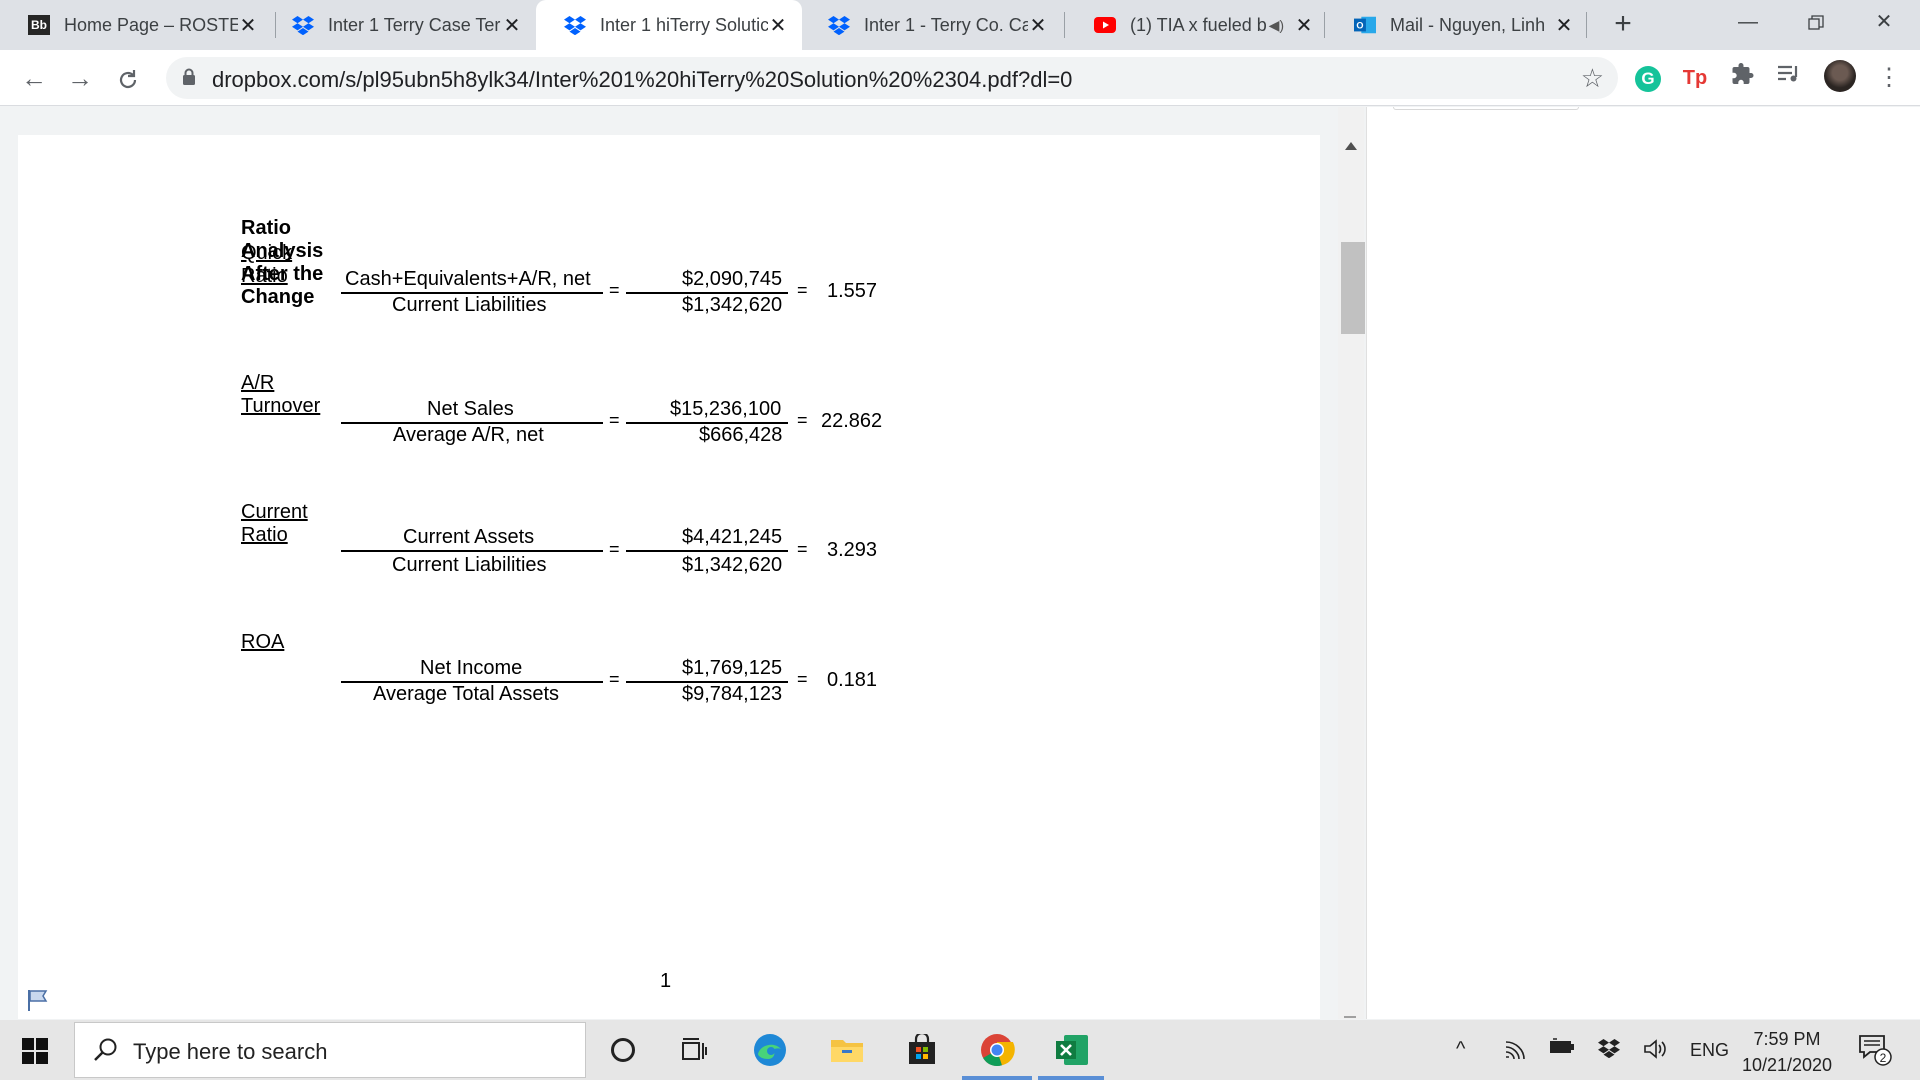  What do you see at coordinates (1748, 22) in the screenshot?
I see `minimize-button: —` at bounding box center [1748, 22].